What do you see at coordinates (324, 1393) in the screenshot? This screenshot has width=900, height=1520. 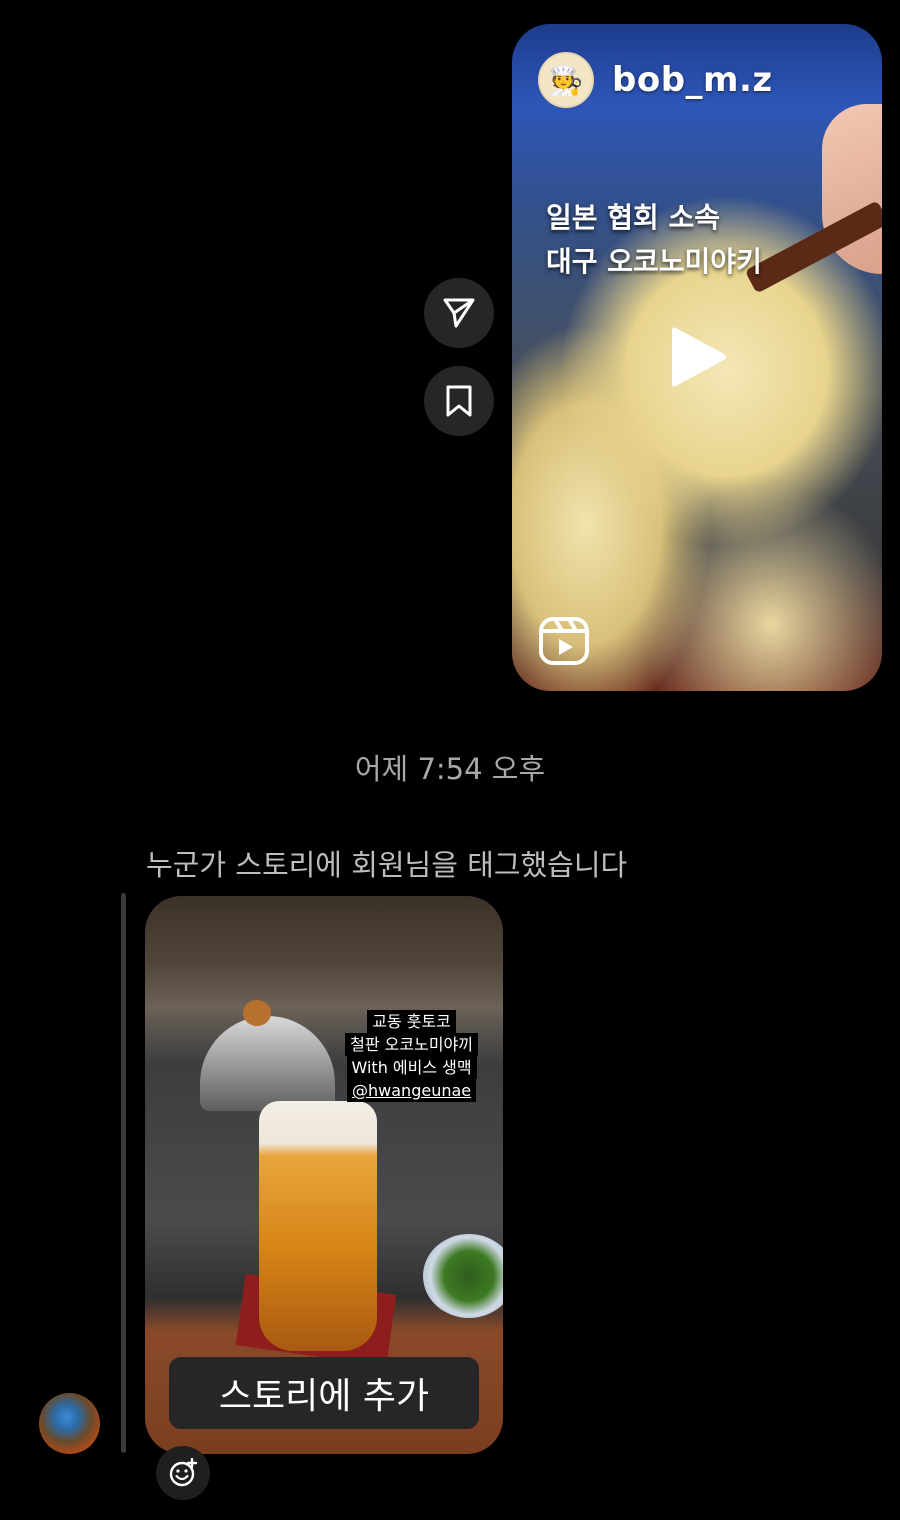 I see `add-to-story-button: 스토리에 추가` at bounding box center [324, 1393].